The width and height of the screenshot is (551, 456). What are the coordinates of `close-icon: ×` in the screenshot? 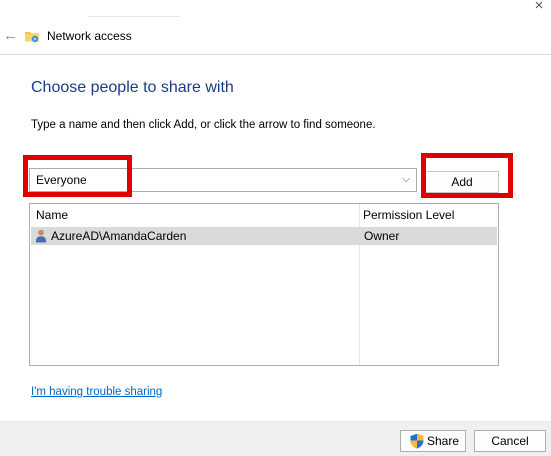 It's located at (539, 7).